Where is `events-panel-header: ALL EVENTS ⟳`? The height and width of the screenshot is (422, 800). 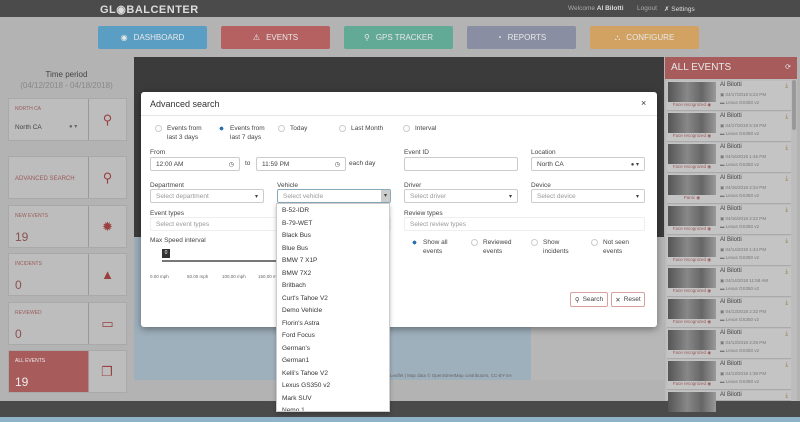
events-panel-header: ALL EVENTS ⟳ is located at coordinates (731, 68).